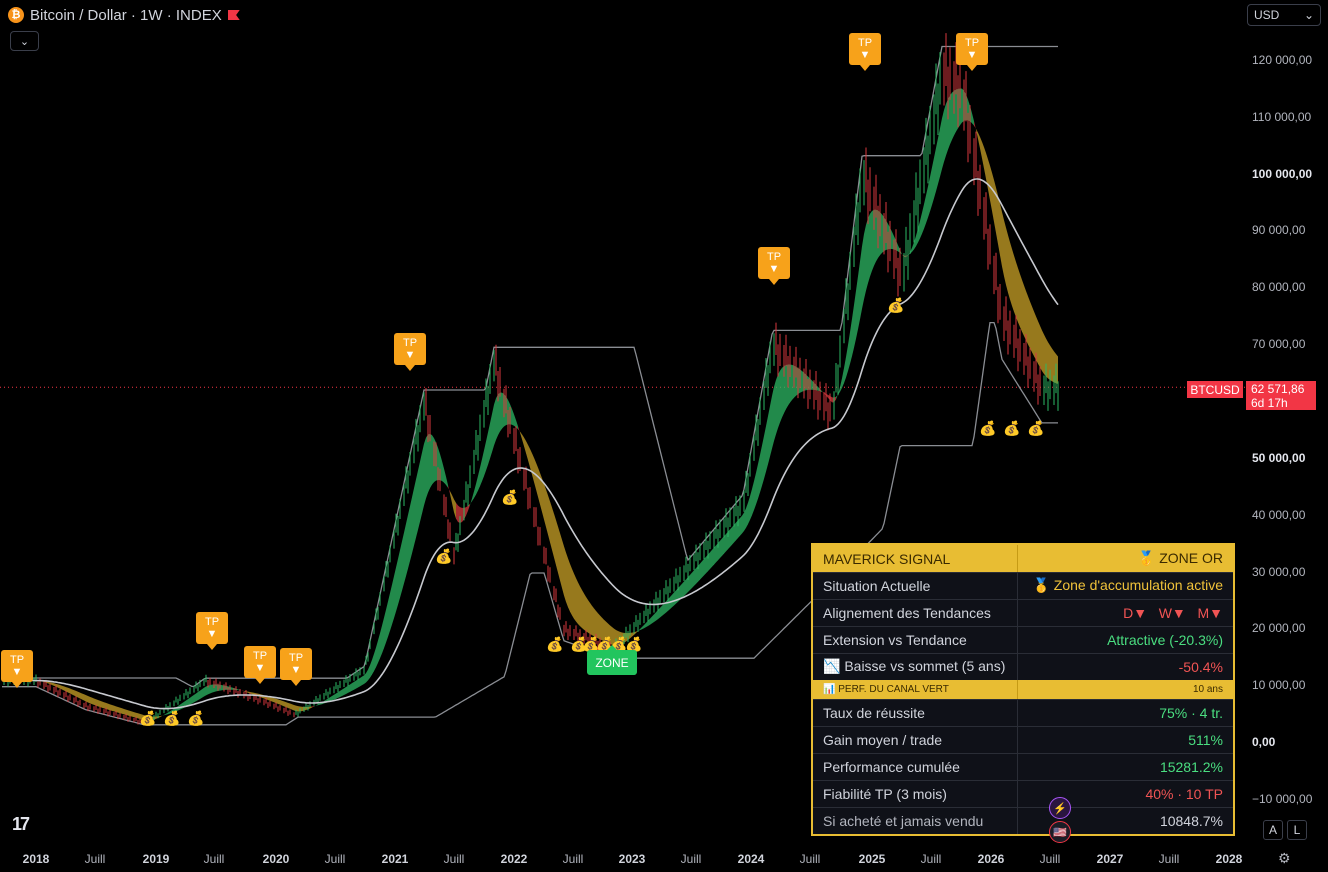  I want to click on table-row: Alignement des Tendances D▼ W▼ M▼, so click(1023, 613).